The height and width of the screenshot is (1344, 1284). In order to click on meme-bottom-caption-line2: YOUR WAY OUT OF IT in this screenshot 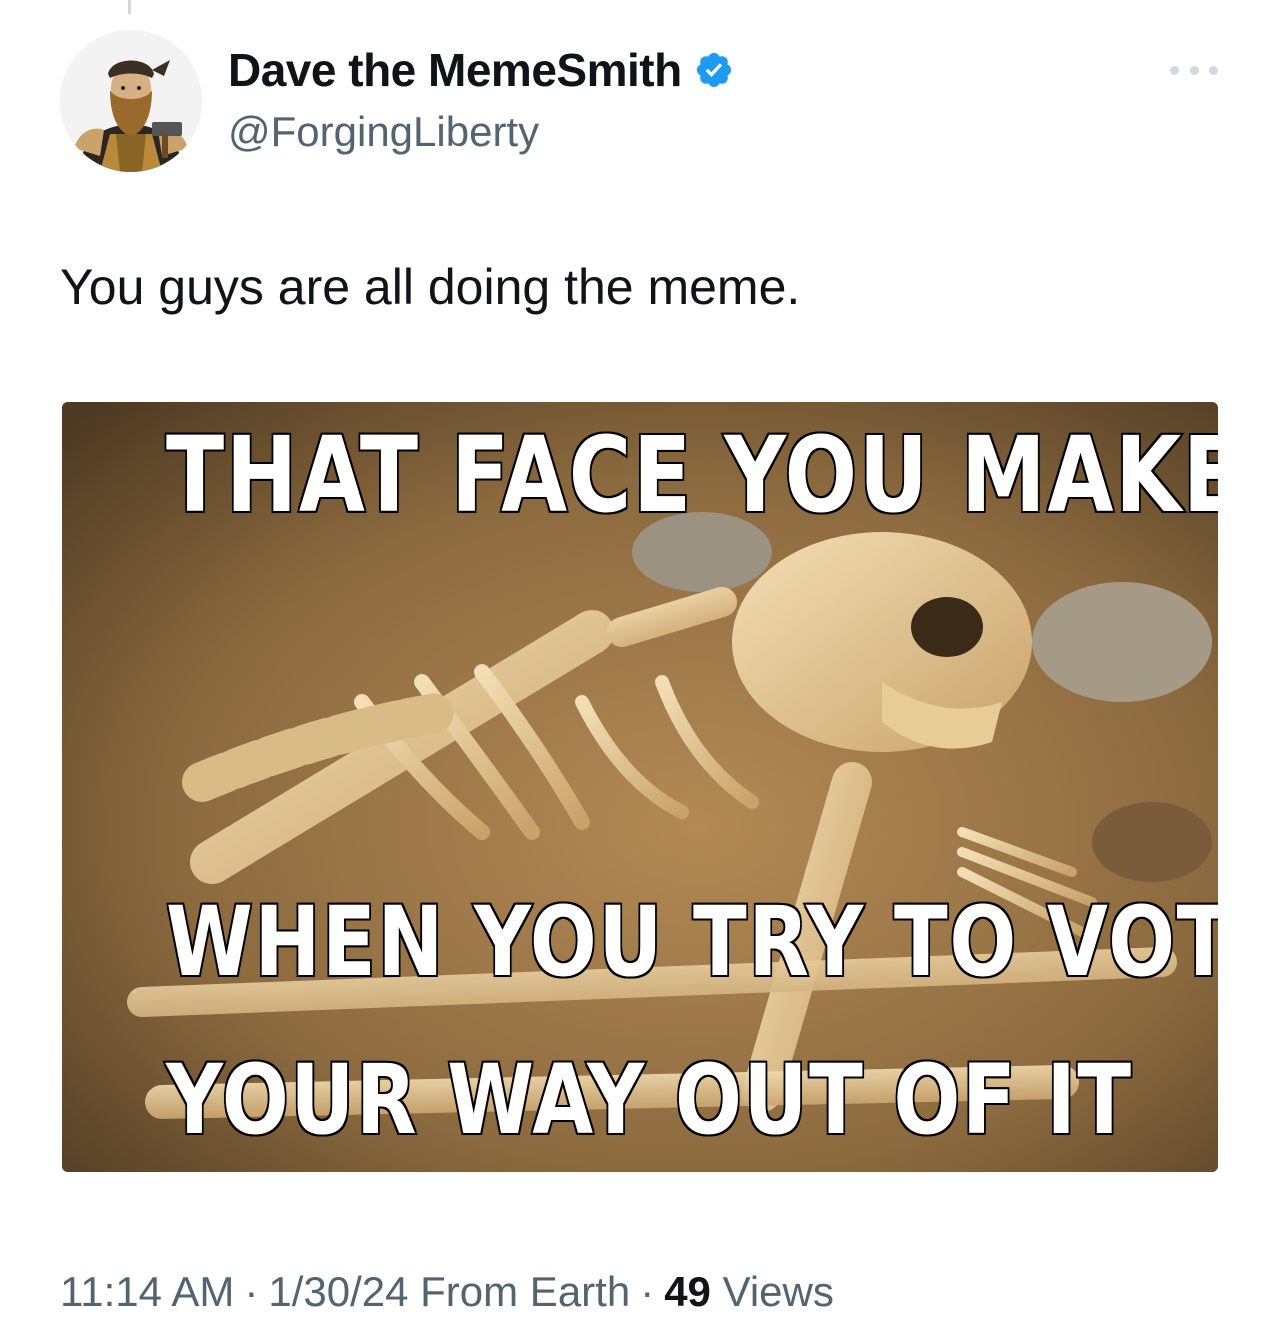, I will do `click(648, 1100)`.